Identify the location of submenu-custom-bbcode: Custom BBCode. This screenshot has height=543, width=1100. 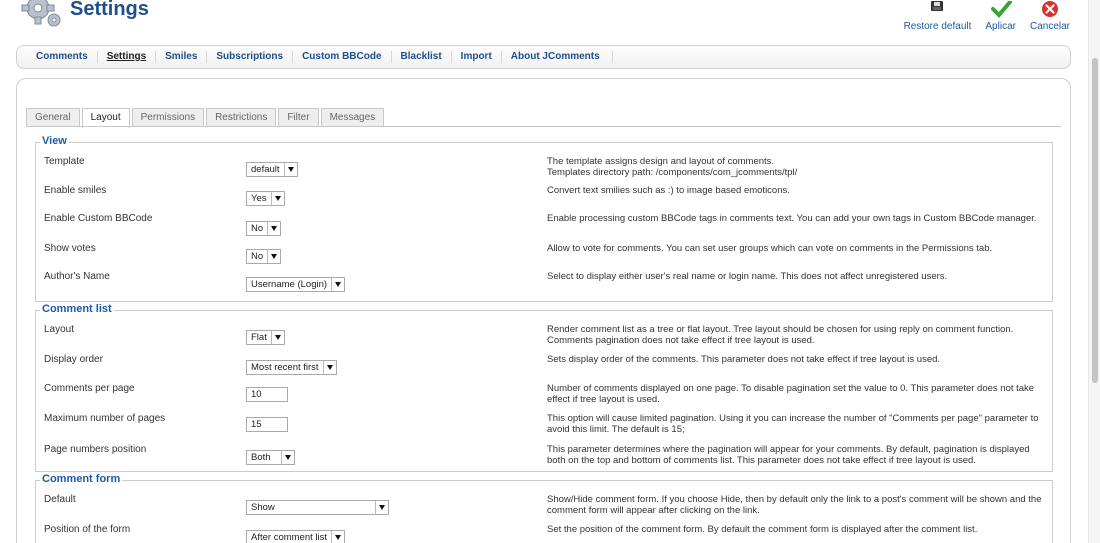
(342, 57).